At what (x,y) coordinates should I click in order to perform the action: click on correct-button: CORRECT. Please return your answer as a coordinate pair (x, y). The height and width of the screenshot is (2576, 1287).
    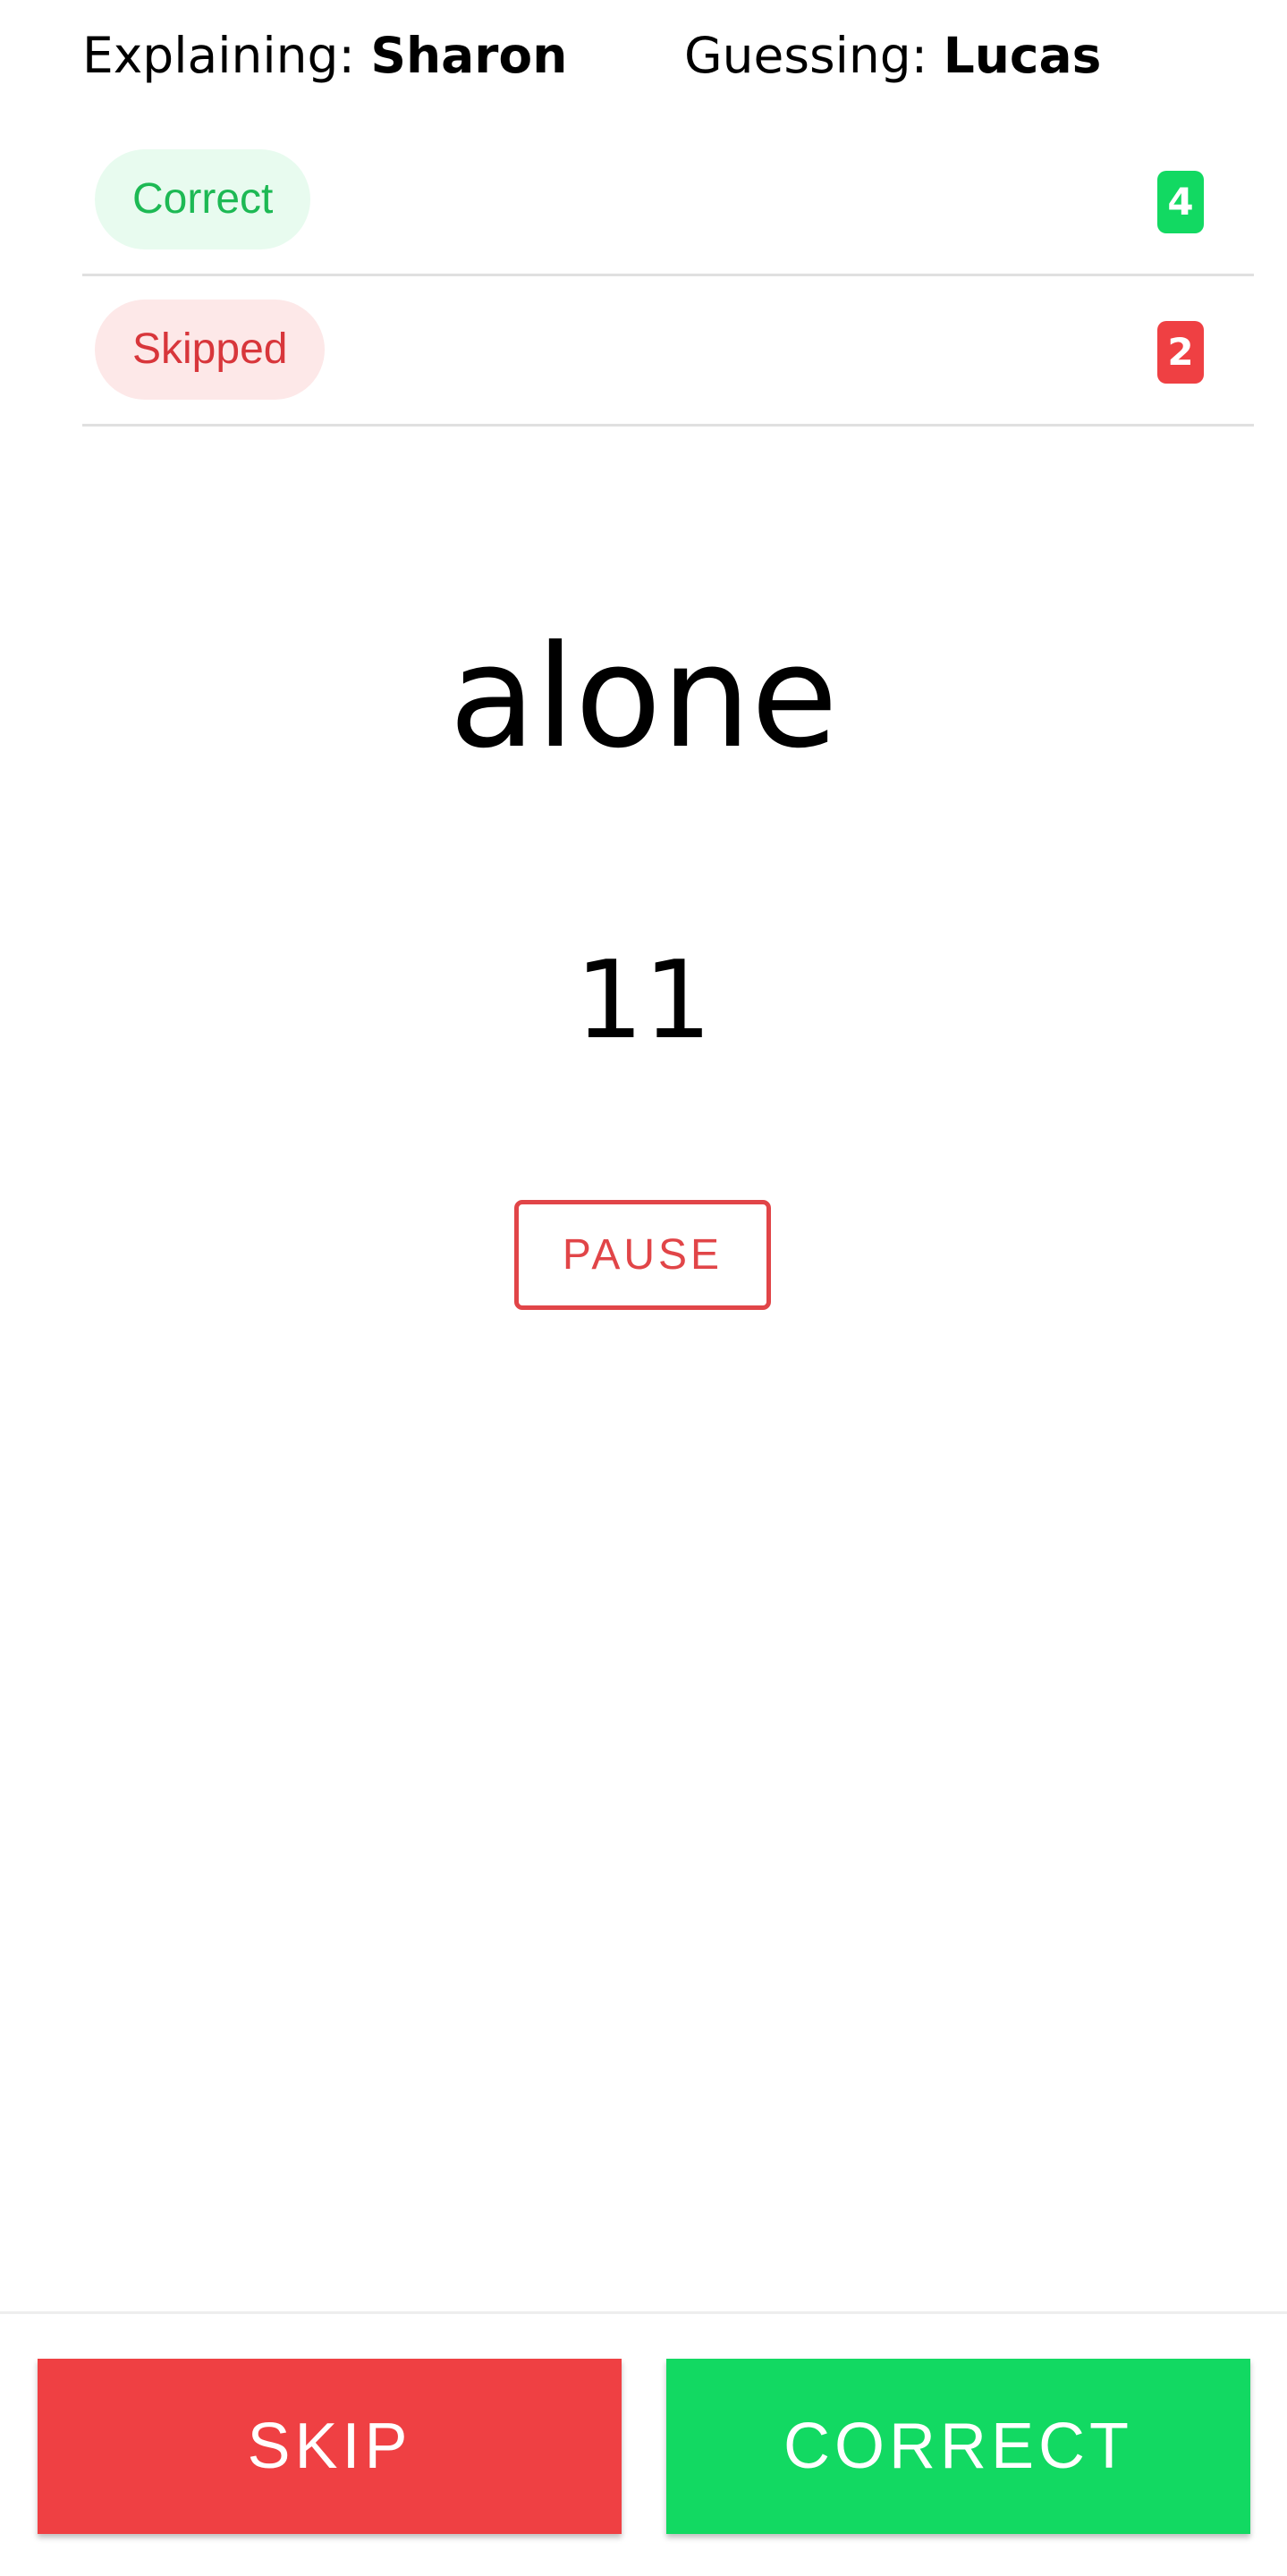
    Looking at the image, I should click on (958, 2446).